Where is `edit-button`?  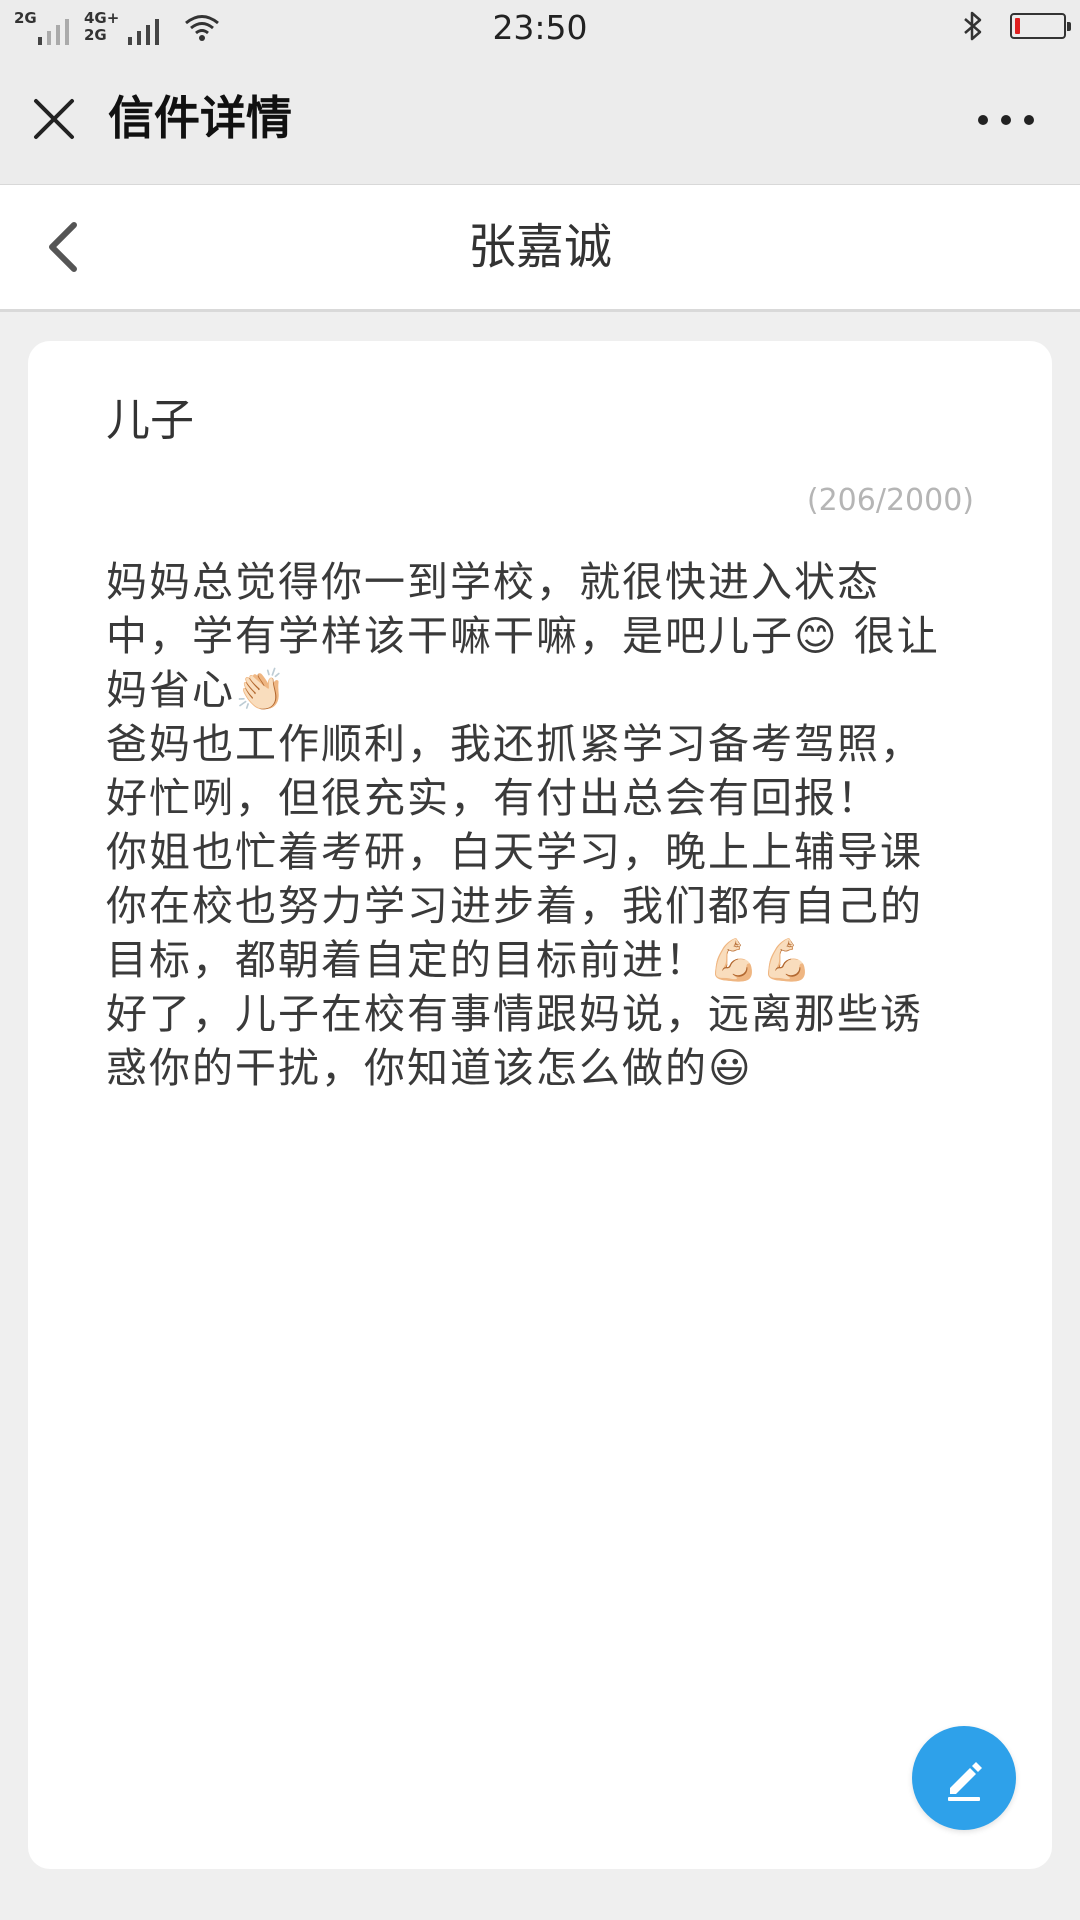
edit-button is located at coordinates (964, 1778).